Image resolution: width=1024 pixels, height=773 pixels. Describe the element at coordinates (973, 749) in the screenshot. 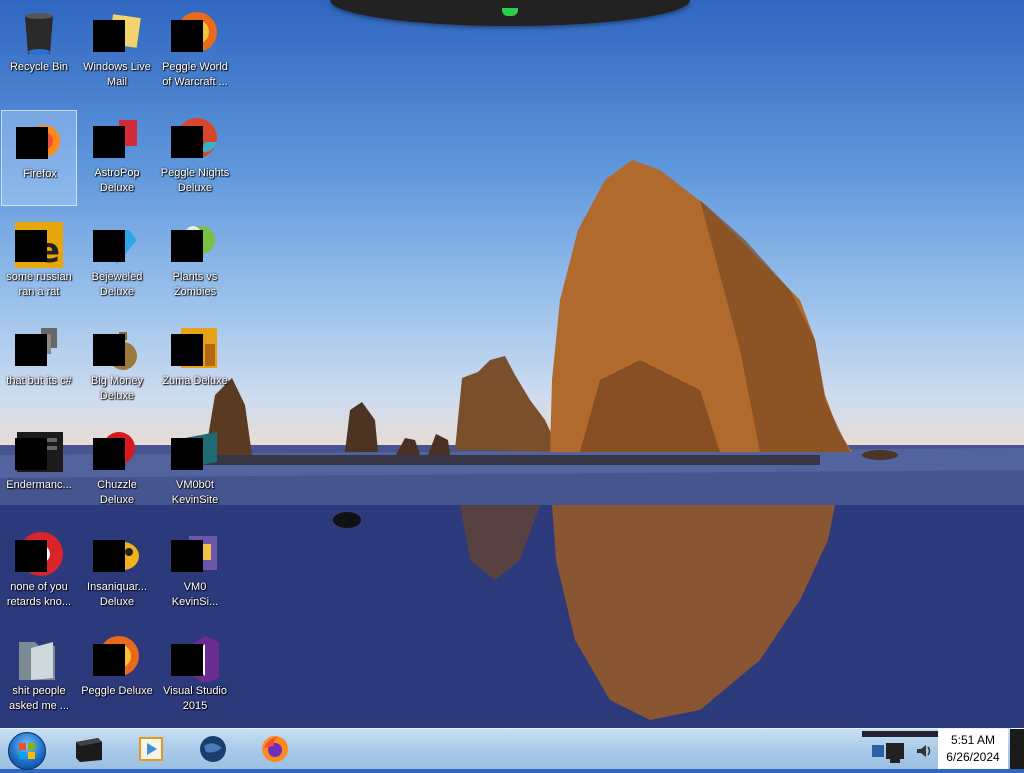

I see `taskbar-clock: 5:51 AM 6/26/2024` at that location.